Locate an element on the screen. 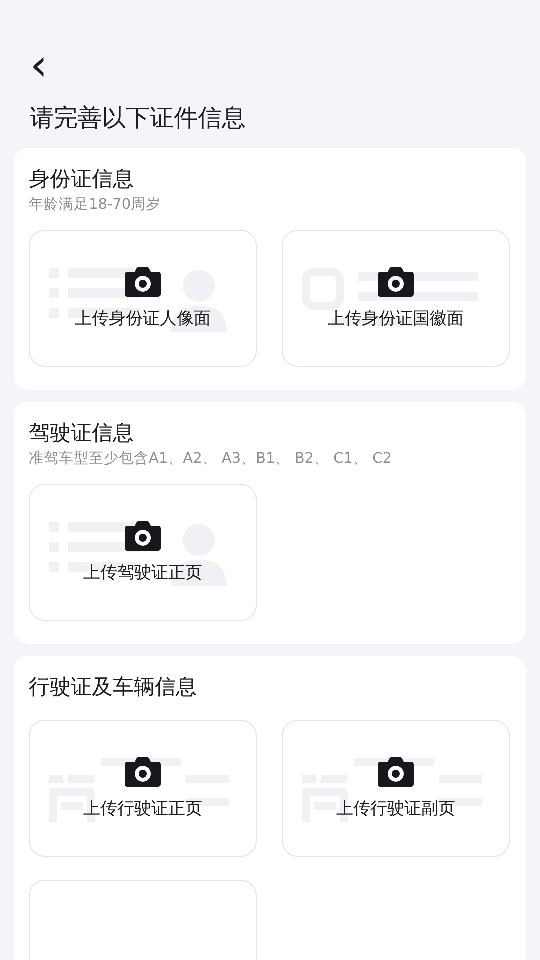 Image resolution: width=540 pixels, height=960 pixels. section-subtitle: 准驾车型至少包含A1、A2、 A3、B1、 B2、 C1、 C2 is located at coordinates (211, 459).